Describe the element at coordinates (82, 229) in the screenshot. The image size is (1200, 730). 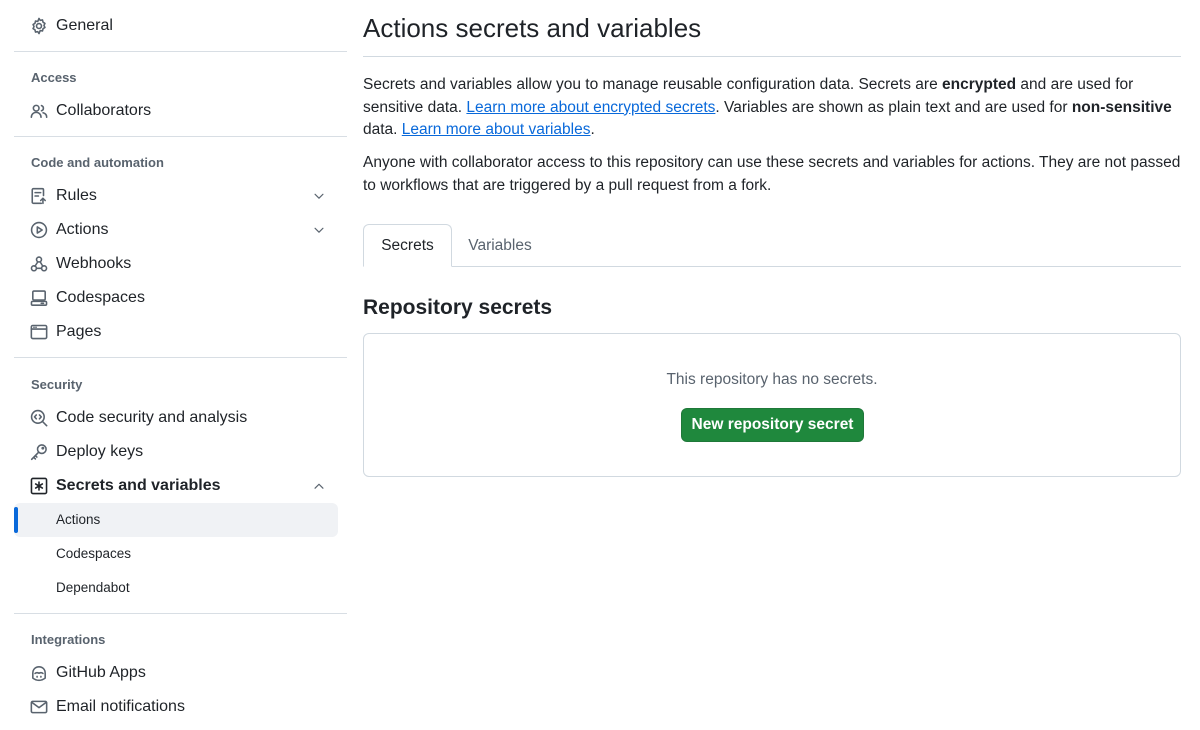
I see `sidebar-item-label: Actions` at that location.